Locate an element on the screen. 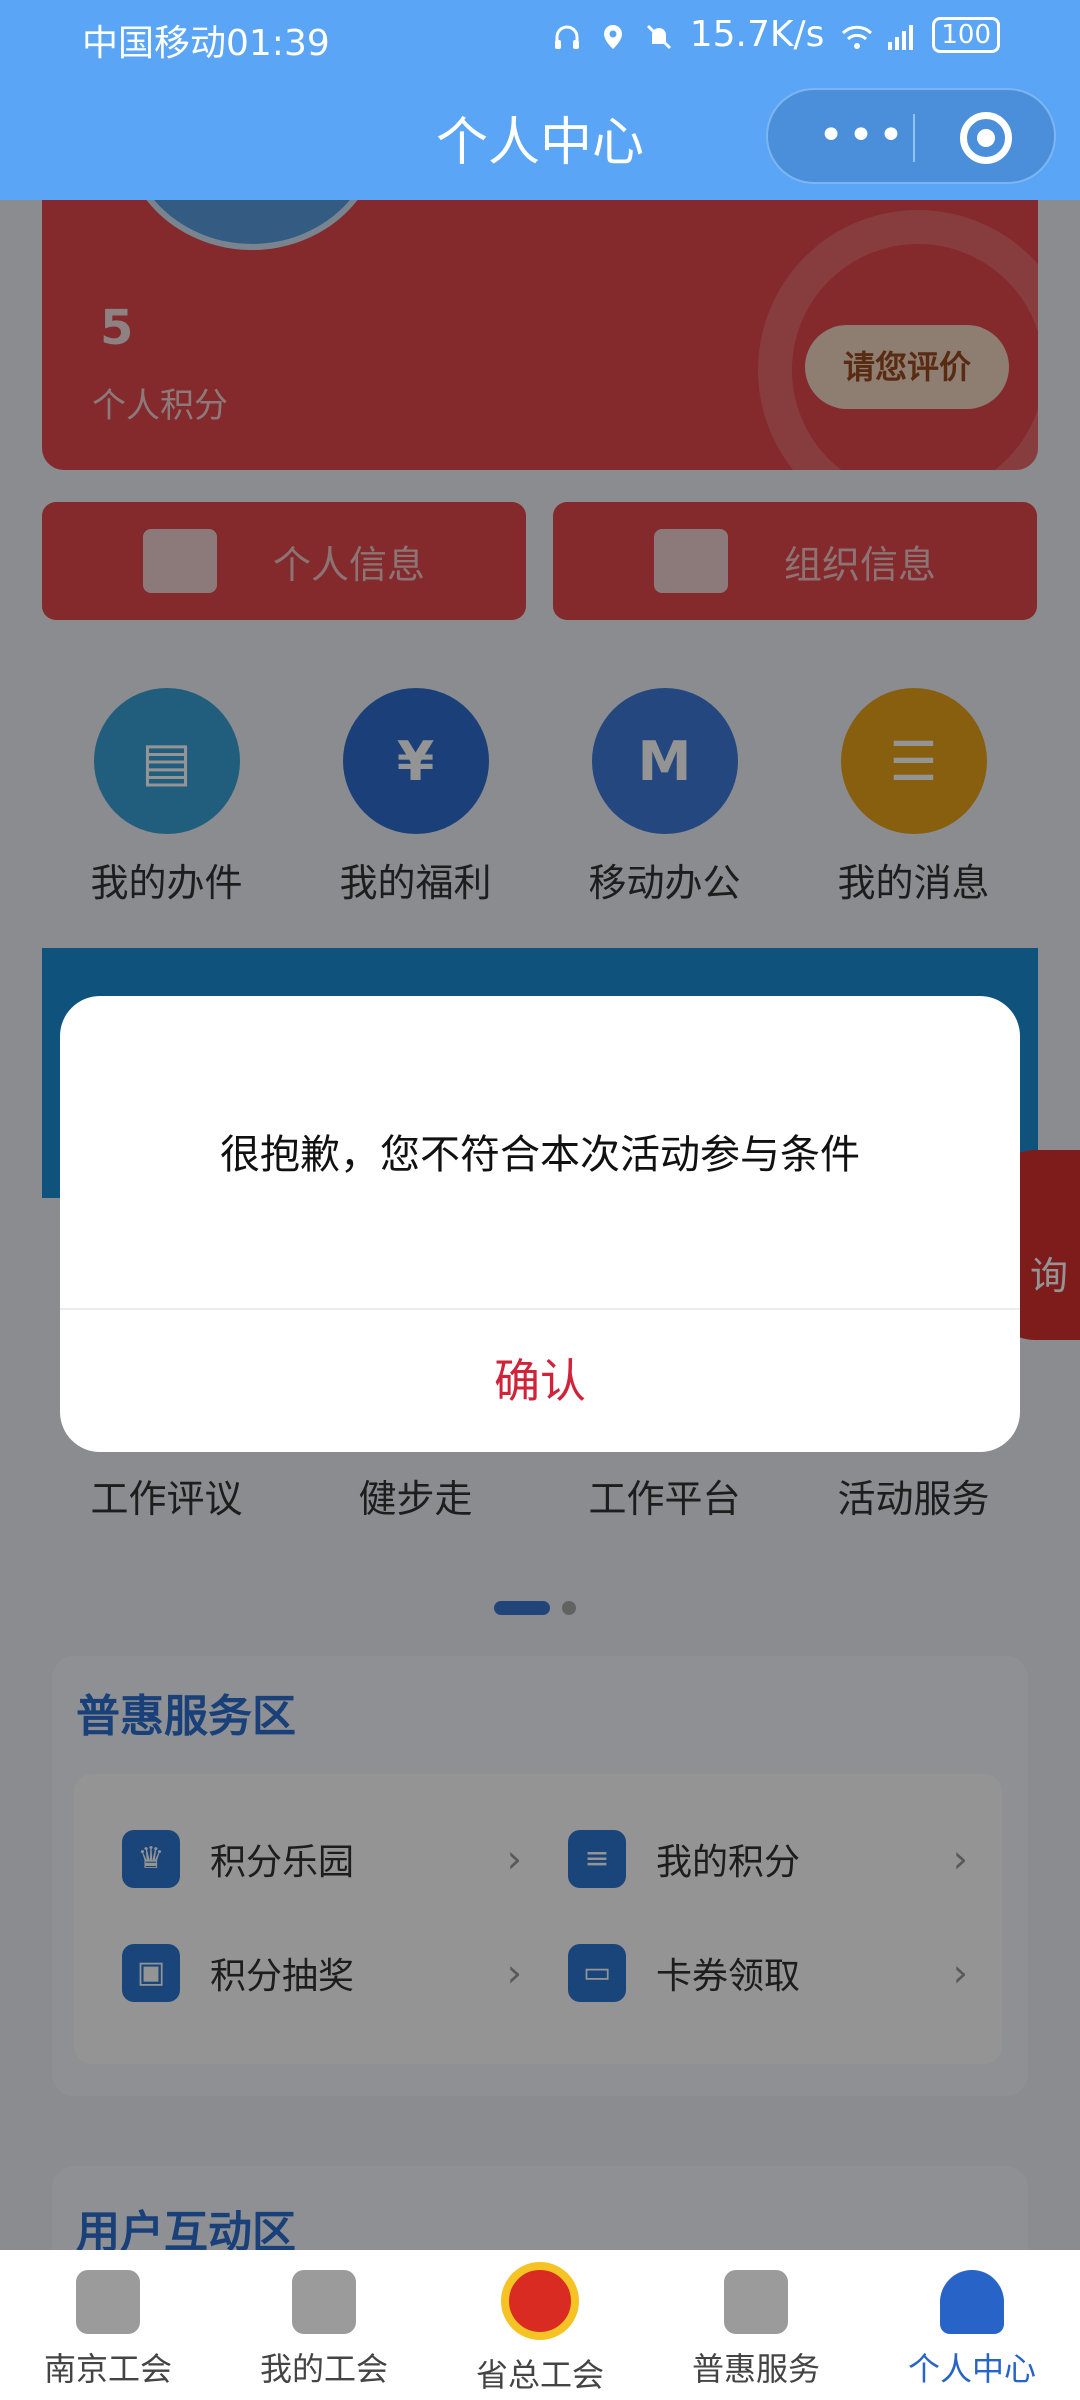  bottom-tab-bar: 南京工会 我的工会 省总工会 普惠服务 个人中心 is located at coordinates (540, 2325).